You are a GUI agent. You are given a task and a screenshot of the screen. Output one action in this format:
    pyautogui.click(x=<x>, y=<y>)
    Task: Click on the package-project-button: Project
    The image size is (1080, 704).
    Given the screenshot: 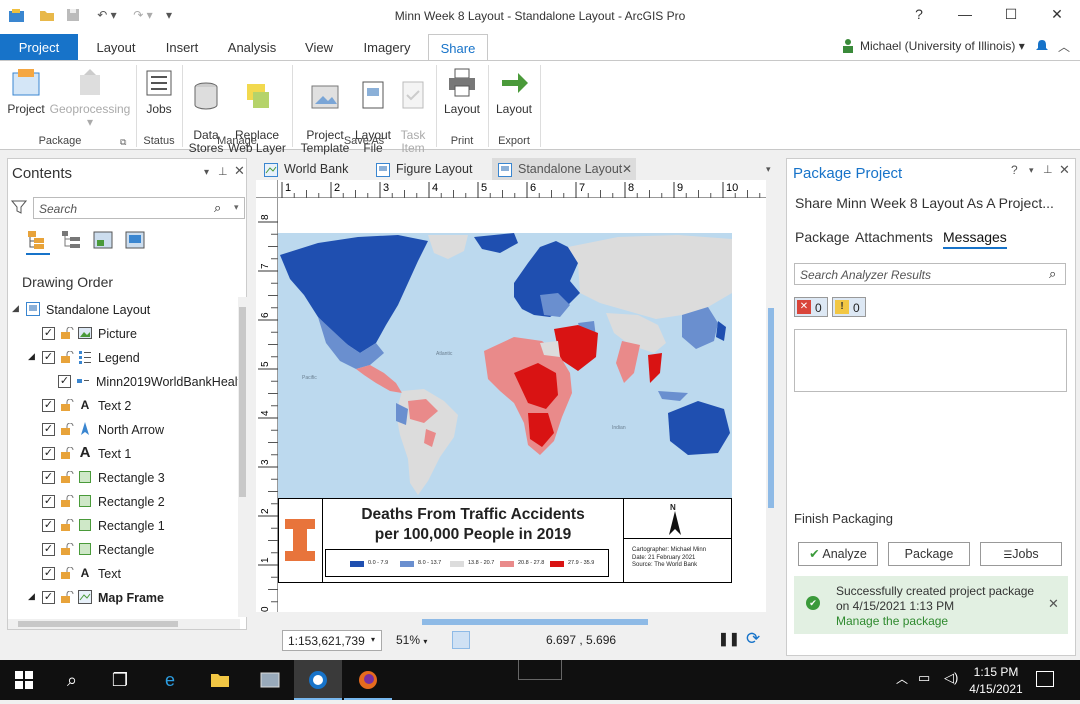 What is the action you would take?
    pyautogui.click(x=26, y=91)
    